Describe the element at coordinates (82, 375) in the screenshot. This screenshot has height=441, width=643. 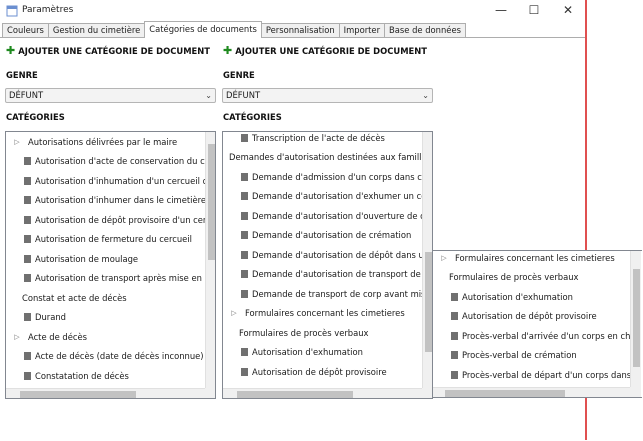
I see `tree-item-label: Constatation de décès` at that location.